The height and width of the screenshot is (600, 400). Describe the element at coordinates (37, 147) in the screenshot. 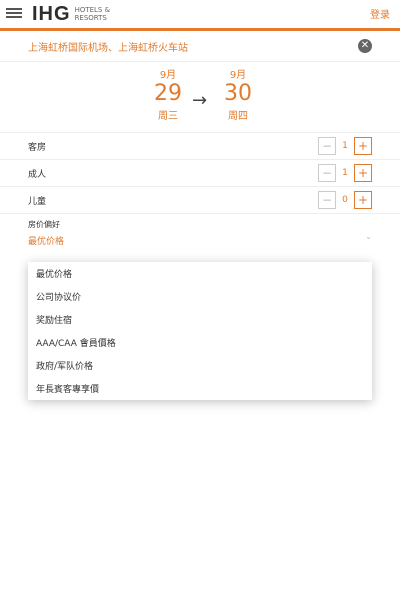

I see `rooms-label: 客房` at that location.